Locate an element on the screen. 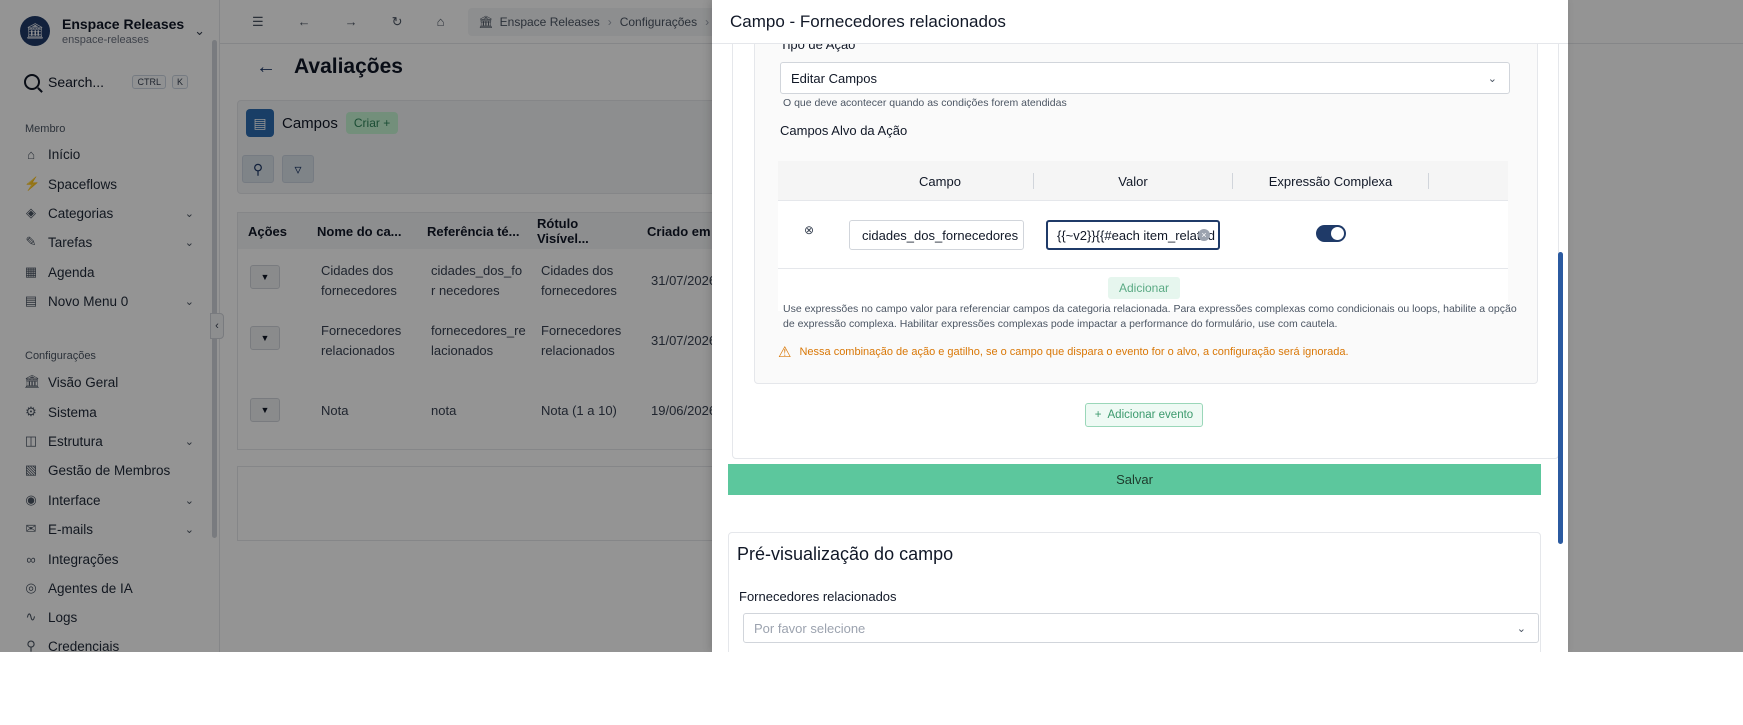 The width and height of the screenshot is (1743, 725). sidebar-scrollbar is located at coordinates (214, 289).